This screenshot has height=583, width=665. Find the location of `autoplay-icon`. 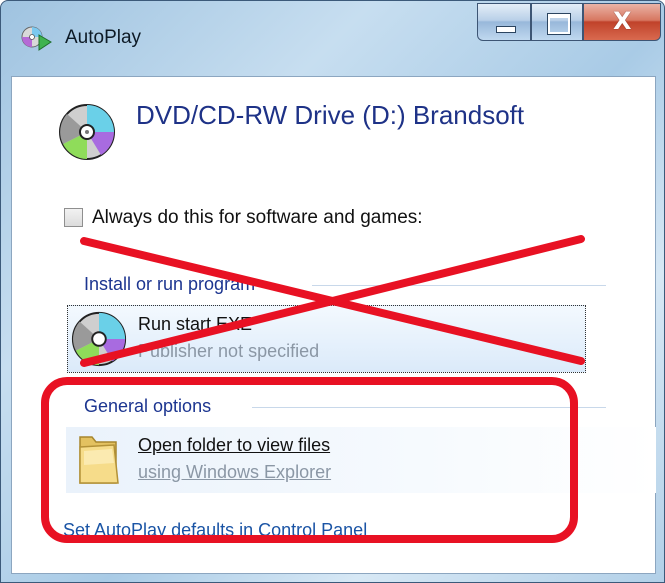

autoplay-icon is located at coordinates (36, 38).